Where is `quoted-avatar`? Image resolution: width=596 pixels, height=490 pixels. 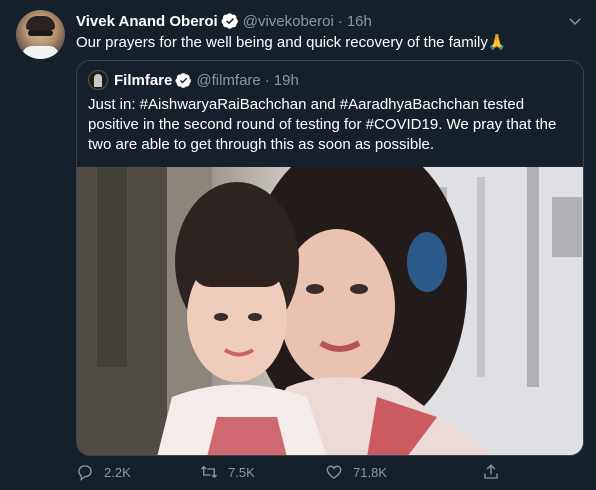 quoted-avatar is located at coordinates (98, 80).